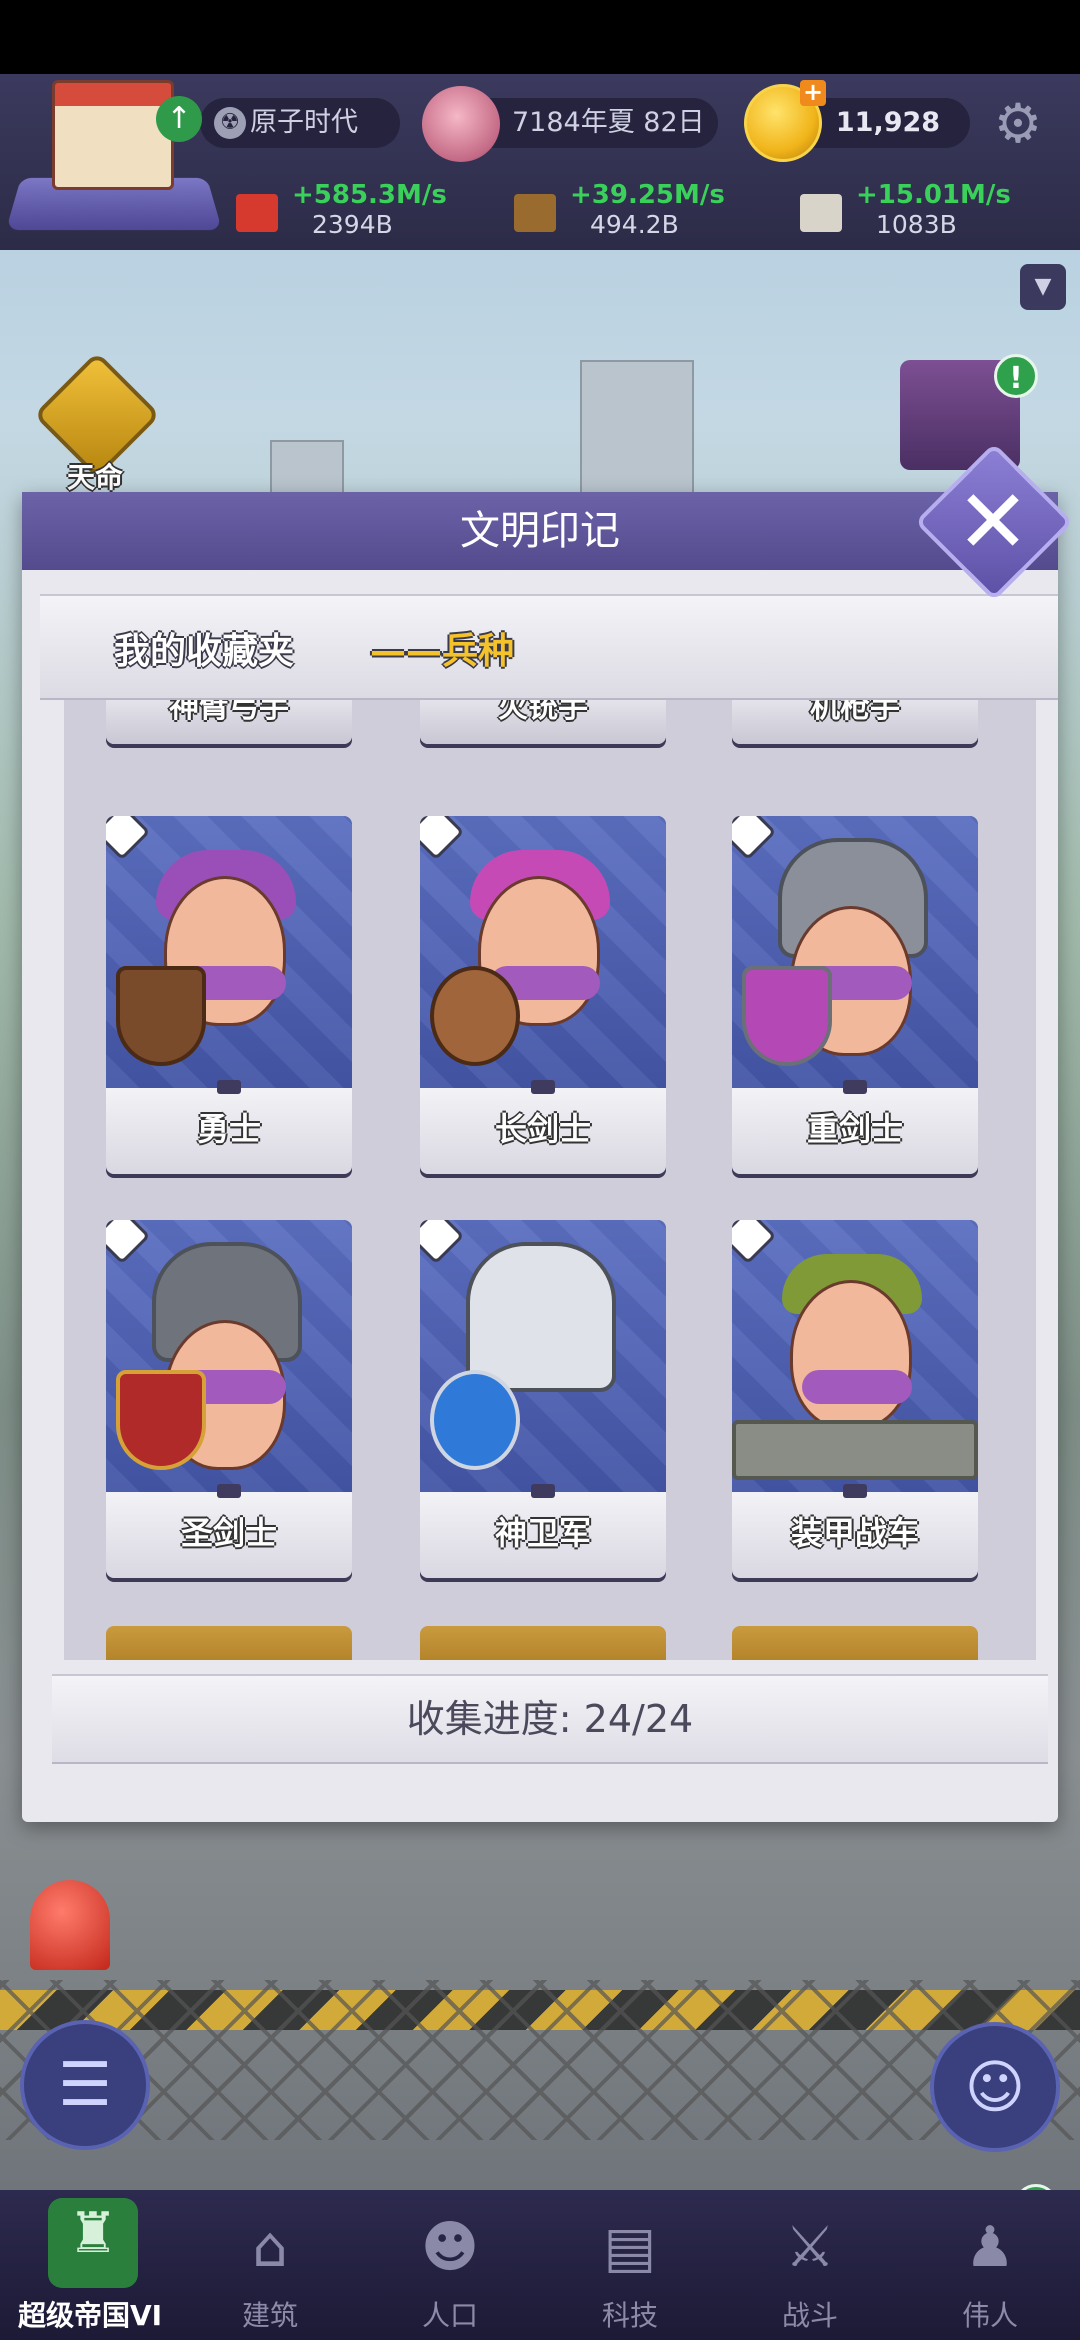 This screenshot has width=1080, height=2340. Describe the element at coordinates (630, 2247) in the screenshot. I see `book-icon: ▤` at that location.